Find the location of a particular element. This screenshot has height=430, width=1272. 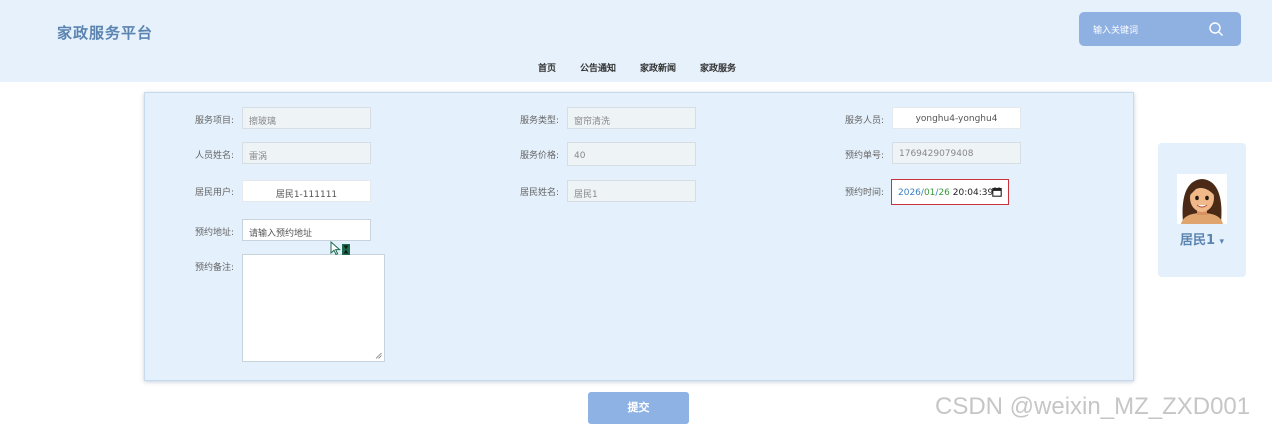

brand-title: 家政服务平台 is located at coordinates (105, 32).